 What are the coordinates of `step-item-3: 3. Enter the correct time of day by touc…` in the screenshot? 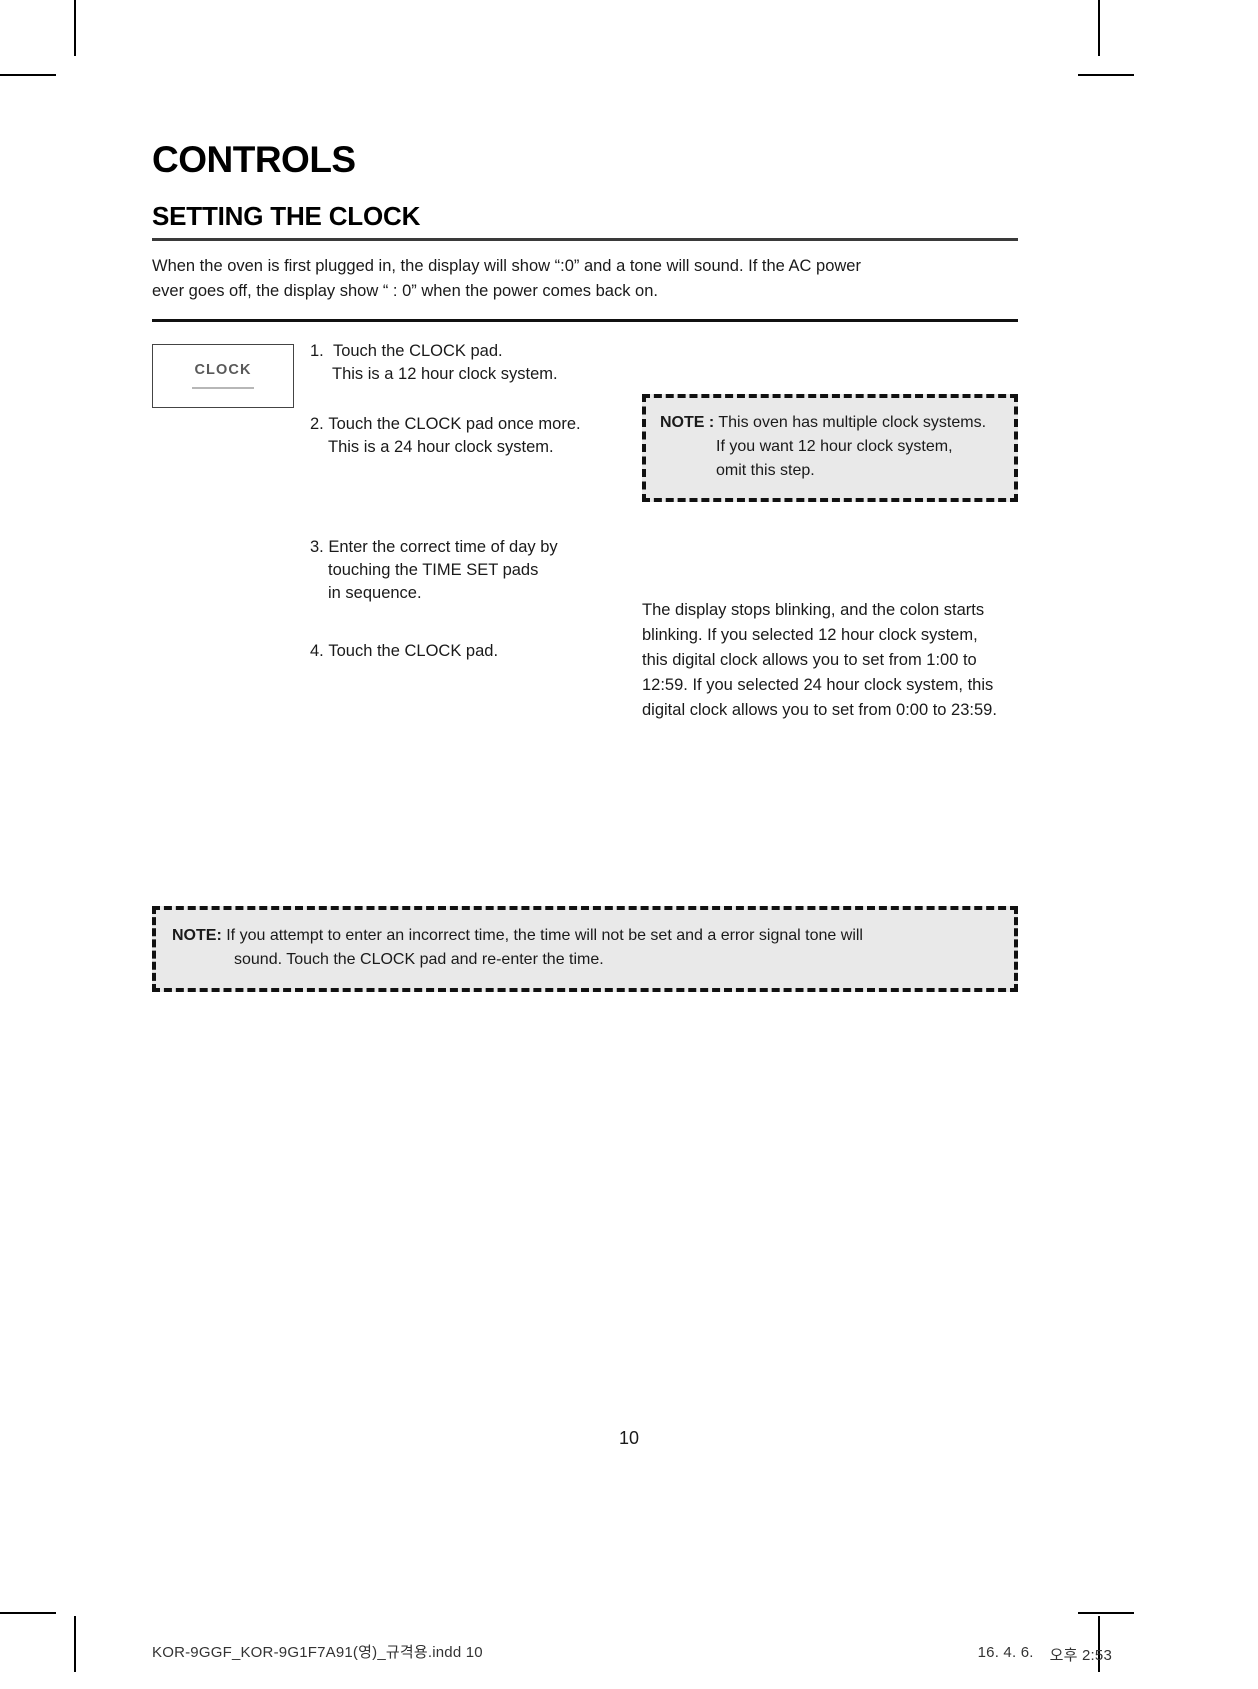 It's located at (460, 571).